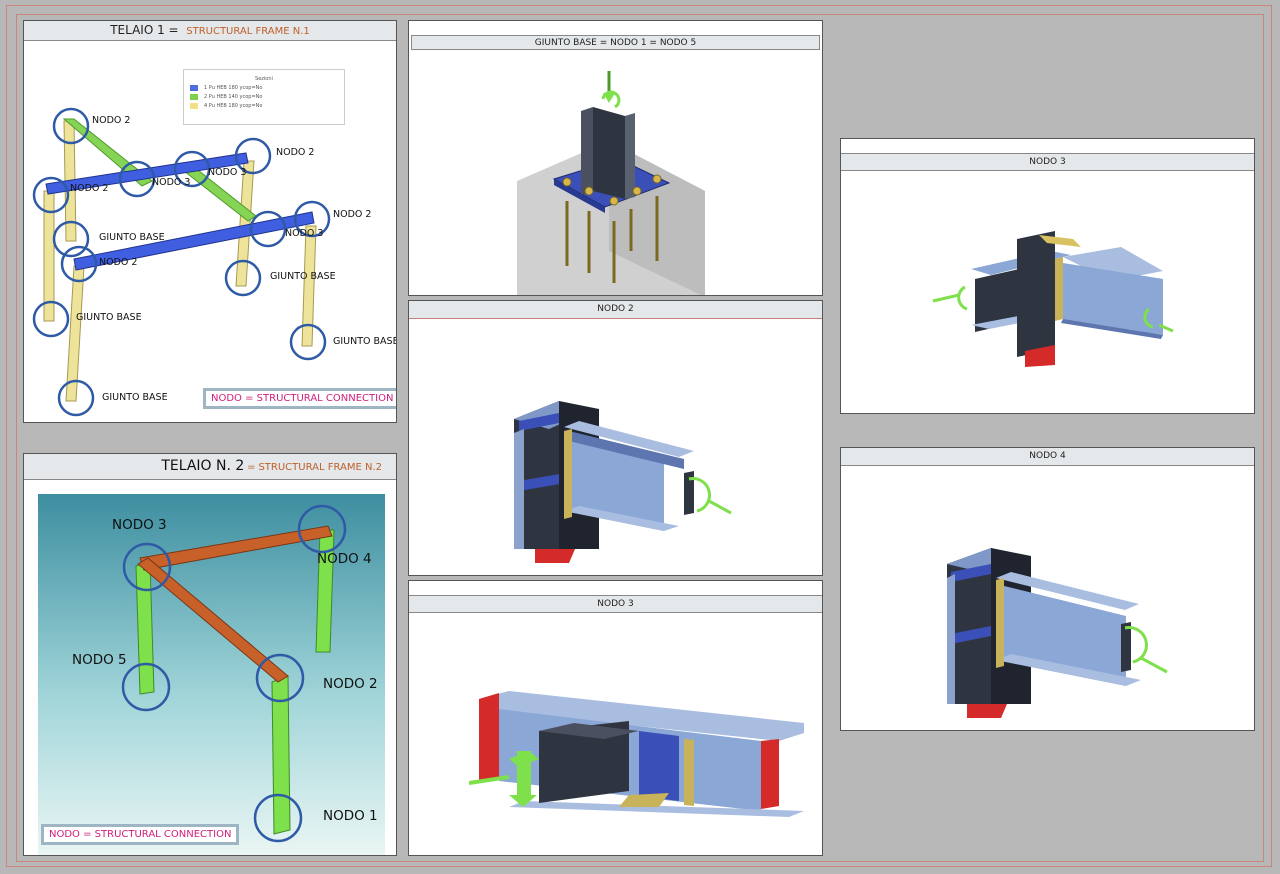 This screenshot has height=874, width=1280. What do you see at coordinates (1053, 299) in the screenshot?
I see `nodo3-right-drawing` at bounding box center [1053, 299].